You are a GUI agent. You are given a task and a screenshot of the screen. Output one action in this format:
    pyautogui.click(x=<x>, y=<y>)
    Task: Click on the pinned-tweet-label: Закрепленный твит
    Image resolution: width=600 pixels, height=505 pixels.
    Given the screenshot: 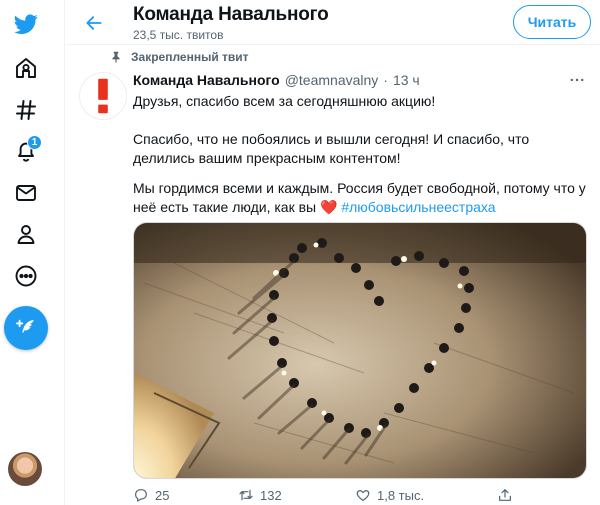 What is the action you would take?
    pyautogui.click(x=179, y=57)
    